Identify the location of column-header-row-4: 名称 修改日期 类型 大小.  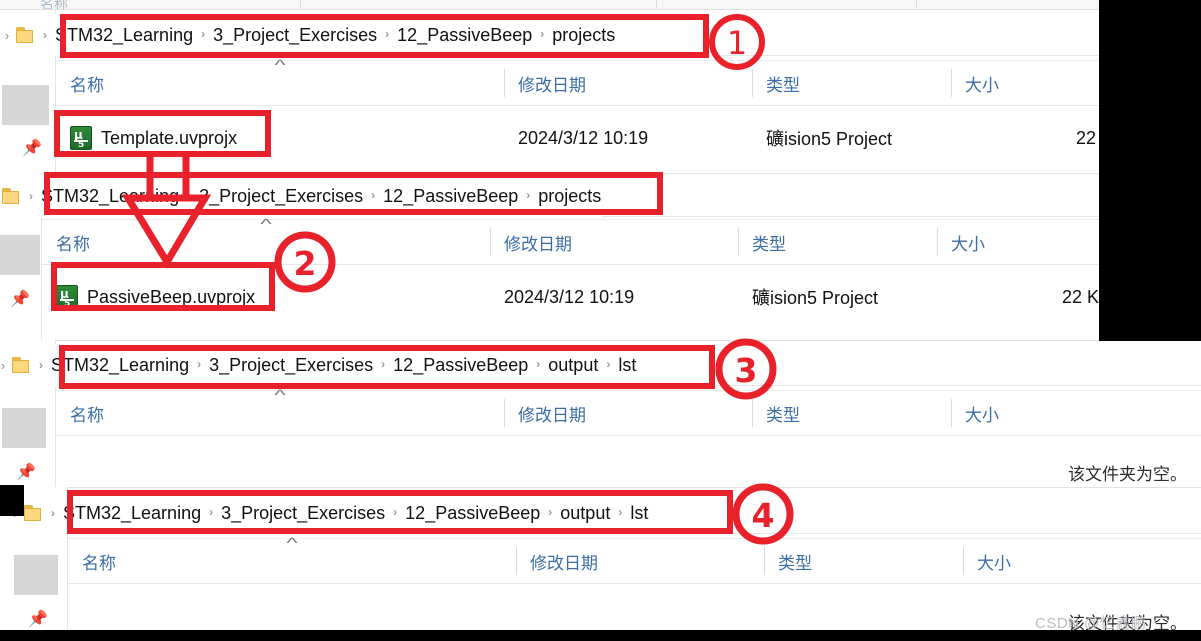
(634, 561).